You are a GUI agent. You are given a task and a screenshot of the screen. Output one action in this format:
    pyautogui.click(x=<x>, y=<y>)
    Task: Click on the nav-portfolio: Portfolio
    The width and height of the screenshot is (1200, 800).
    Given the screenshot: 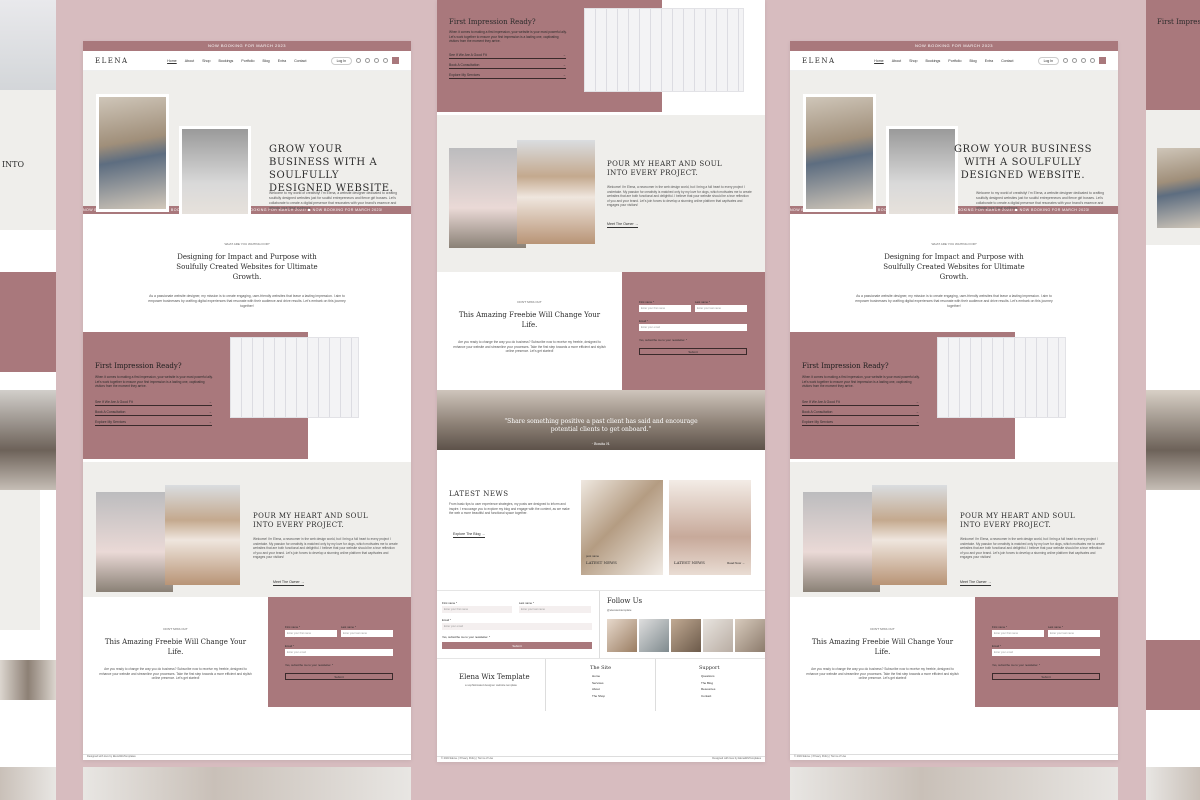 What is the action you would take?
    pyautogui.click(x=247, y=61)
    